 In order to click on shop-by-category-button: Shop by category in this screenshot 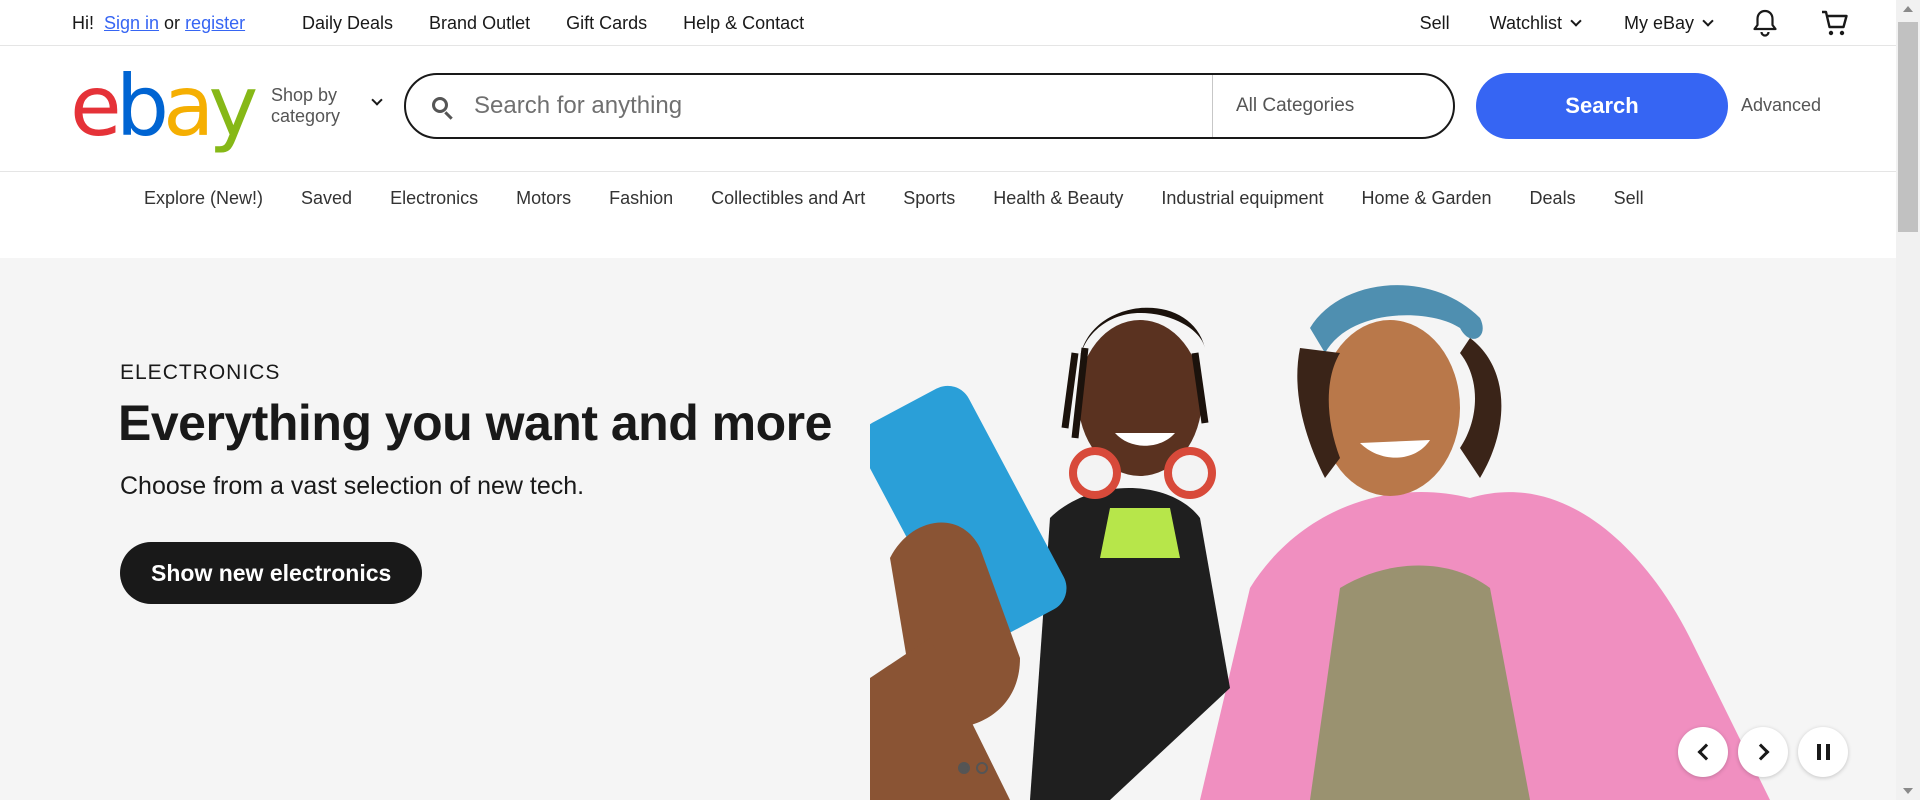, I will do `click(327, 106)`.